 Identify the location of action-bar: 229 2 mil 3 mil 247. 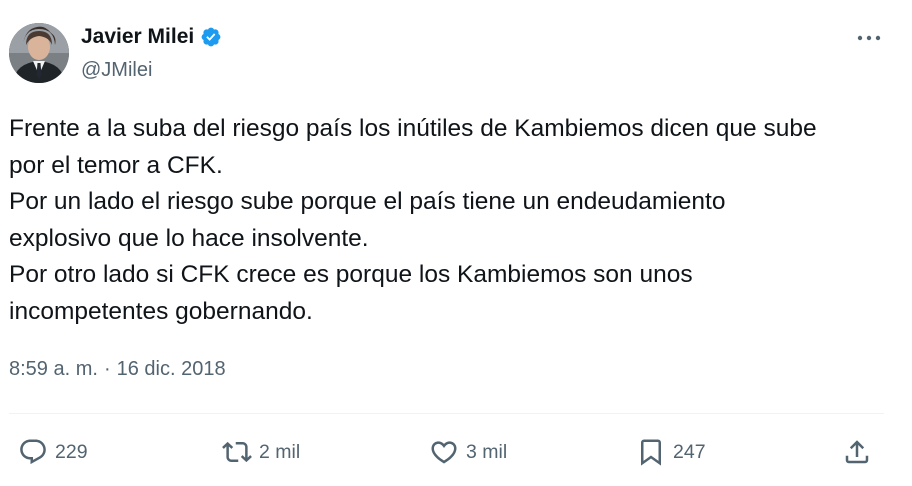
(456, 452).